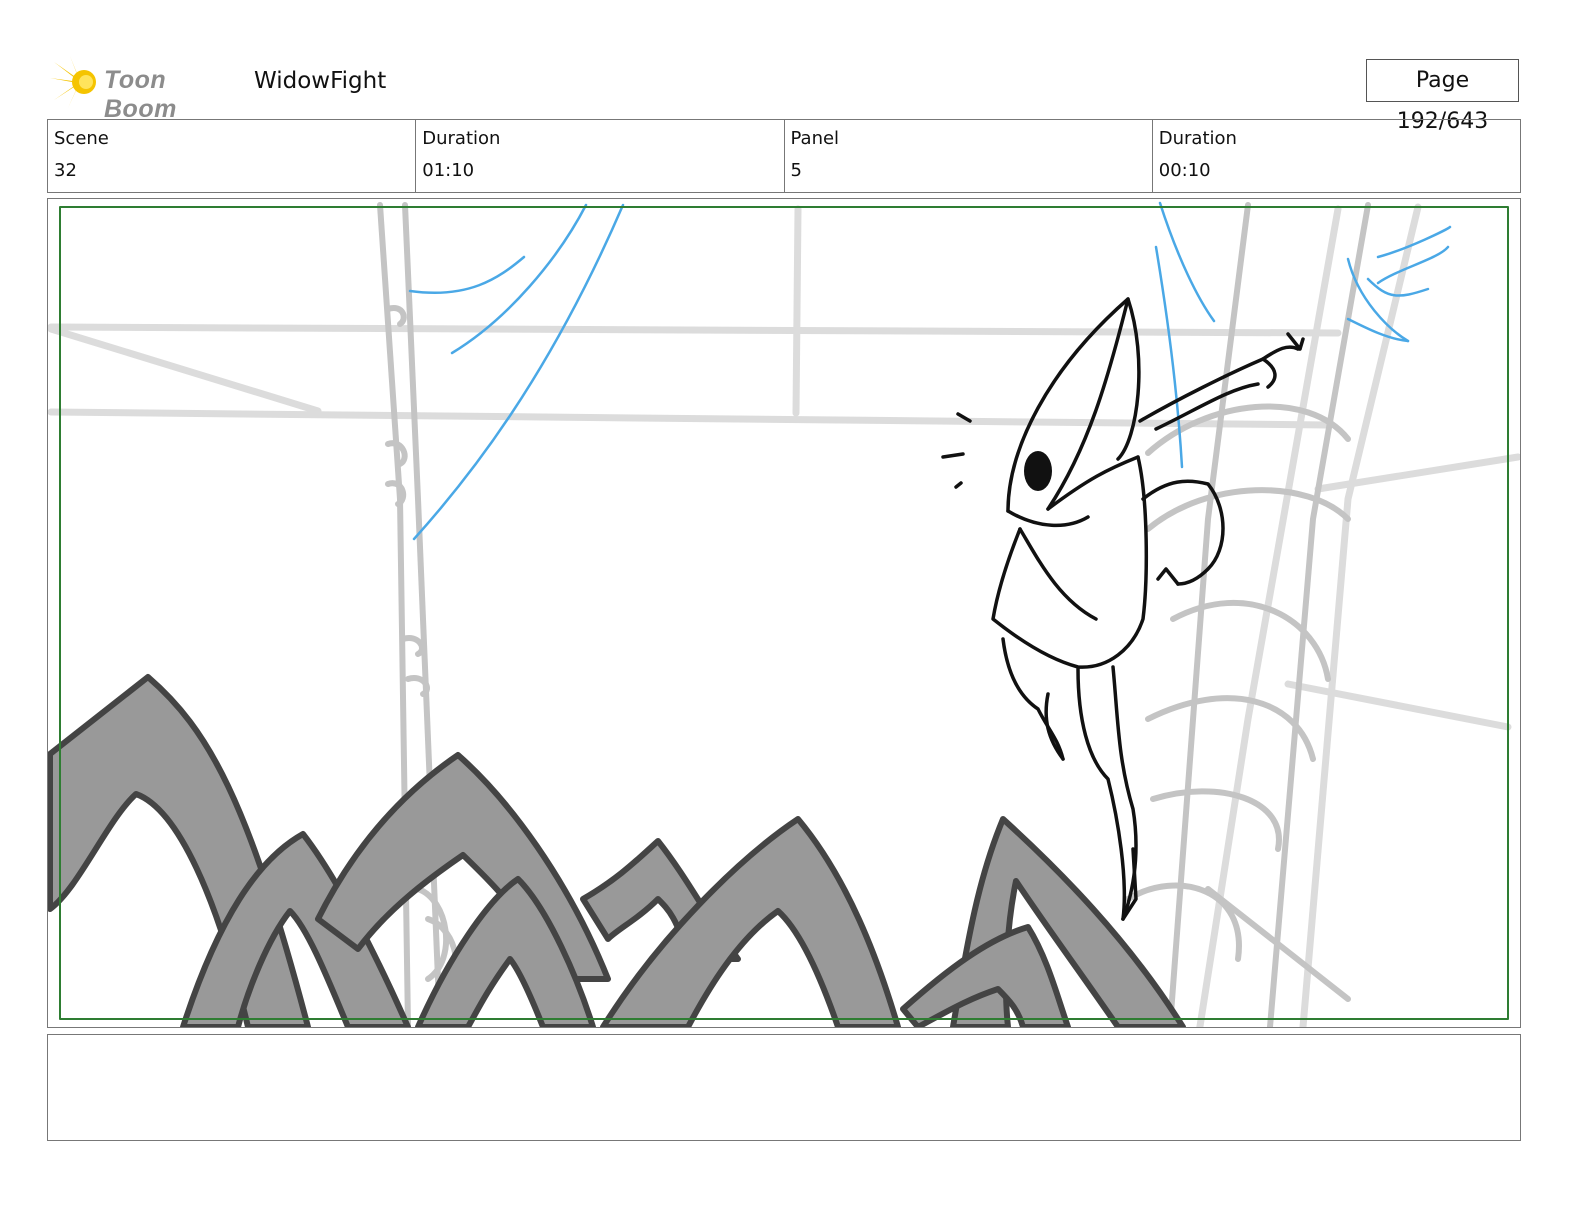 The height and width of the screenshot is (1224, 1584). What do you see at coordinates (784, 1087) in the screenshot?
I see `panel-notes-box` at bounding box center [784, 1087].